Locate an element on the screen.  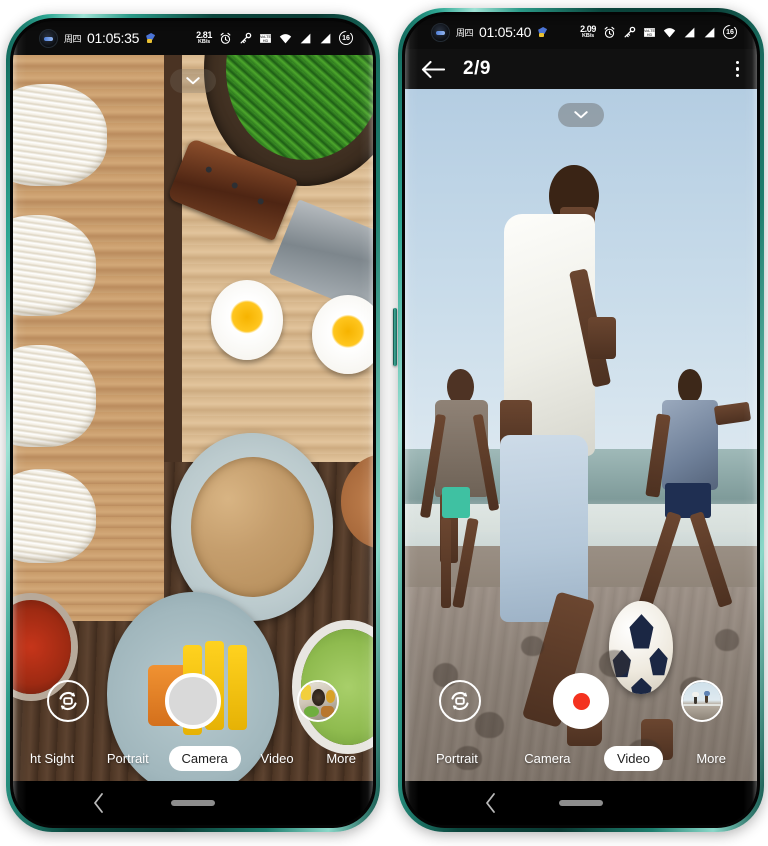
mode-selector-right: Portrait Camera Video More is located at coordinates (581, 758).